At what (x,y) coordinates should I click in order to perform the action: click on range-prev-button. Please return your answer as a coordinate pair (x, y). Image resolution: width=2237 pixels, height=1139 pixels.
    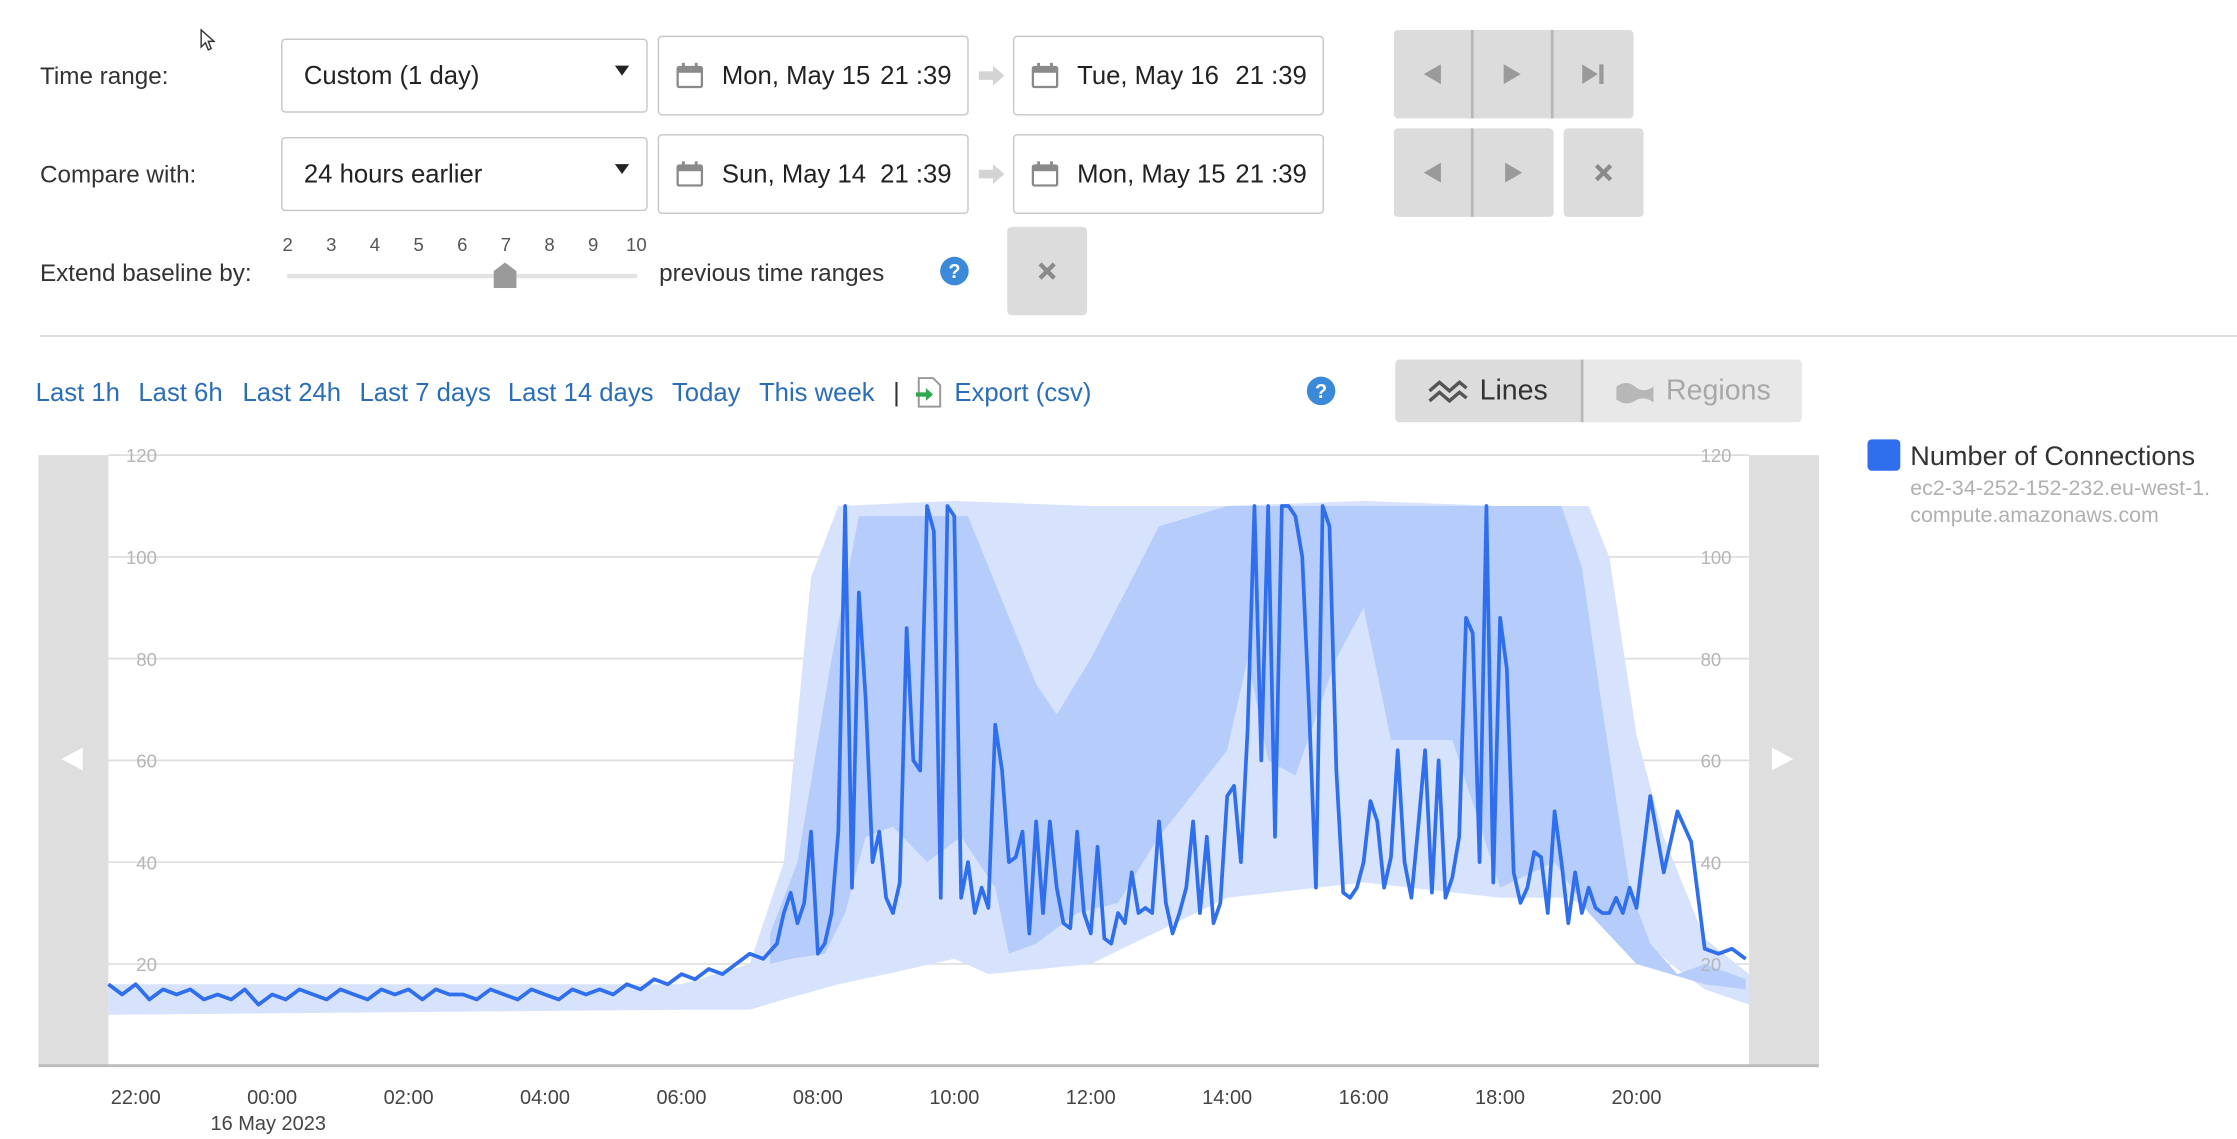
    Looking at the image, I should click on (1432, 74).